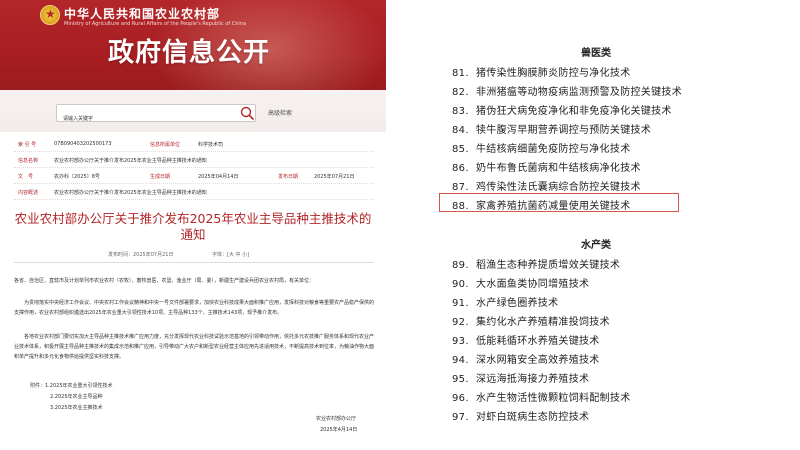 Image resolution: width=800 pixels, height=450 pixels. I want to click on search-box, so click(156, 115).